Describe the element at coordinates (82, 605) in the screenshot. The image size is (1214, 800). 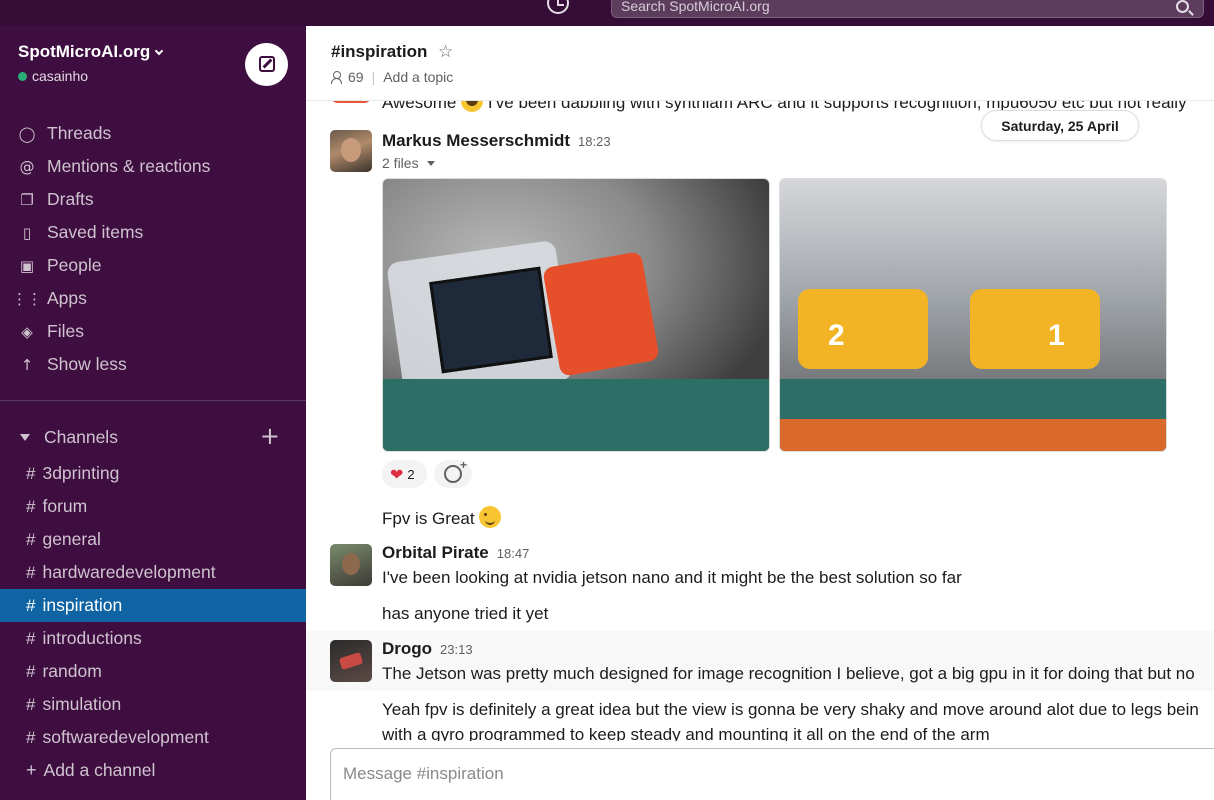
I see `channel-name: inspiration` at that location.